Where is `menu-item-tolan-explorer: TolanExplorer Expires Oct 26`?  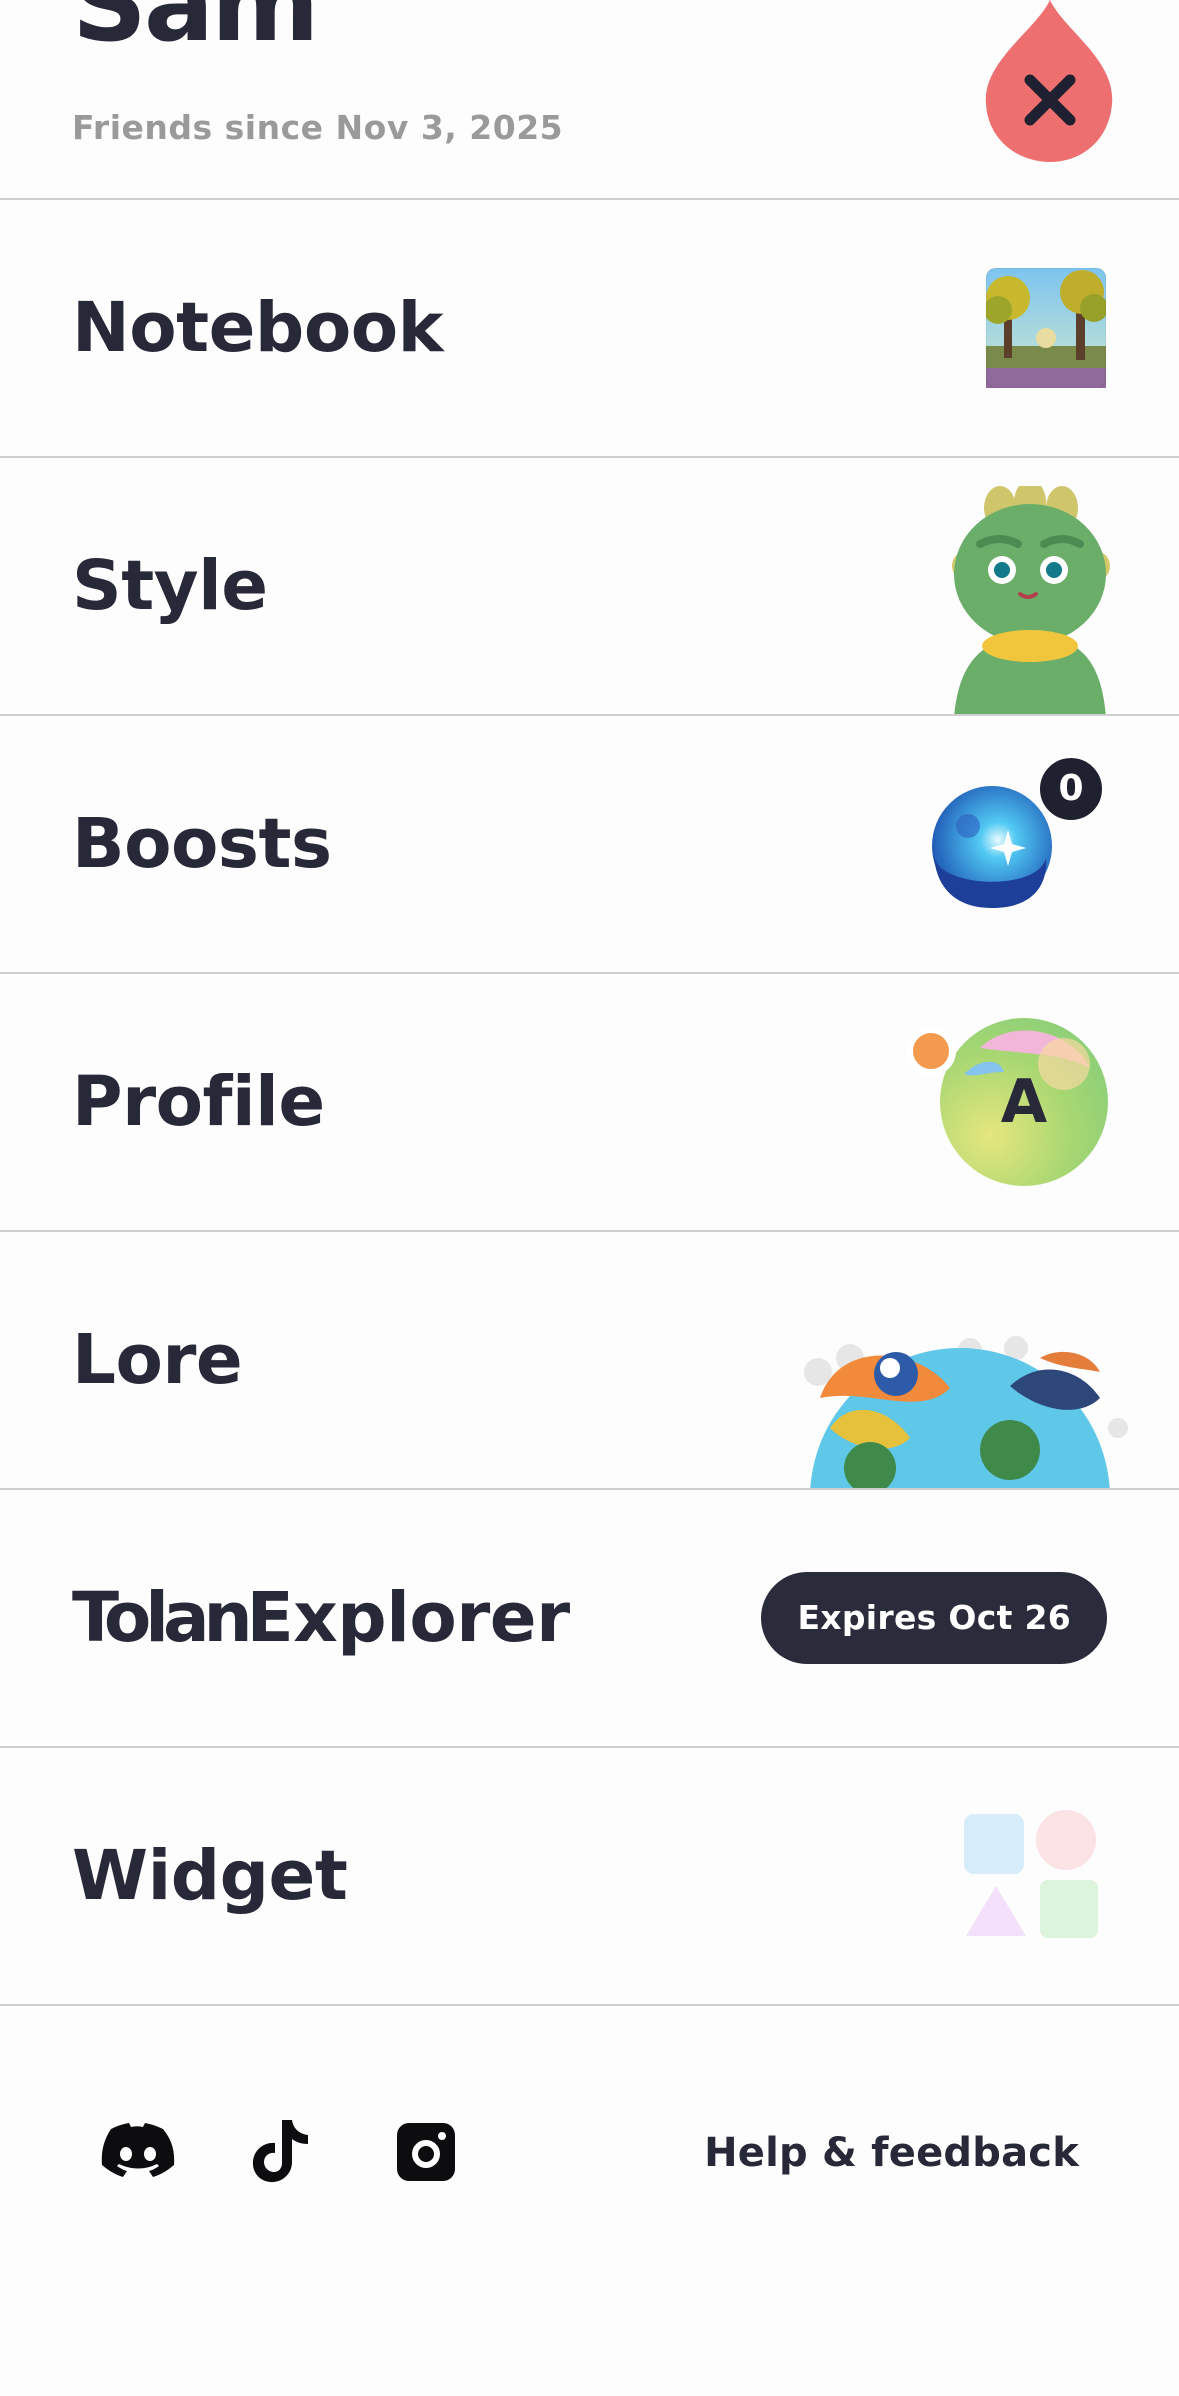
menu-item-tolan-explorer: TolanExplorer Expires Oct 26 is located at coordinates (589, 1619).